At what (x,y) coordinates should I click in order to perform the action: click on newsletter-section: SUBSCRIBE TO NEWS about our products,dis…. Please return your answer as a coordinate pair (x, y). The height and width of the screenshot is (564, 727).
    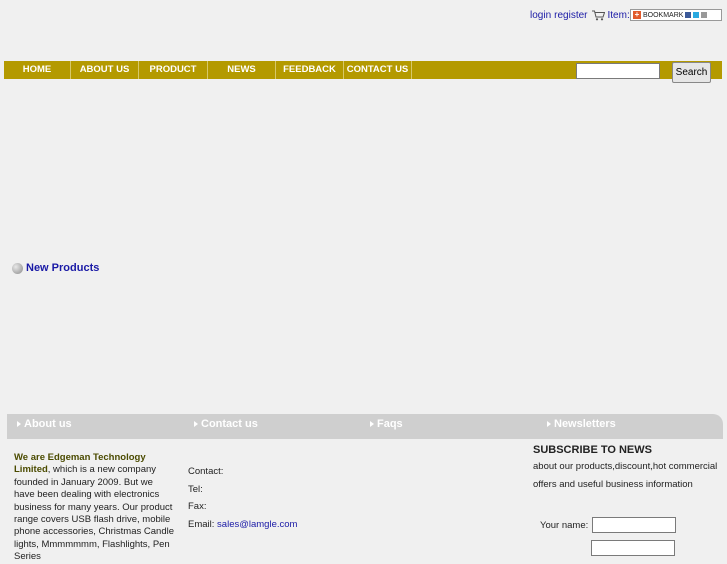
    Looking at the image, I should click on (628, 499).